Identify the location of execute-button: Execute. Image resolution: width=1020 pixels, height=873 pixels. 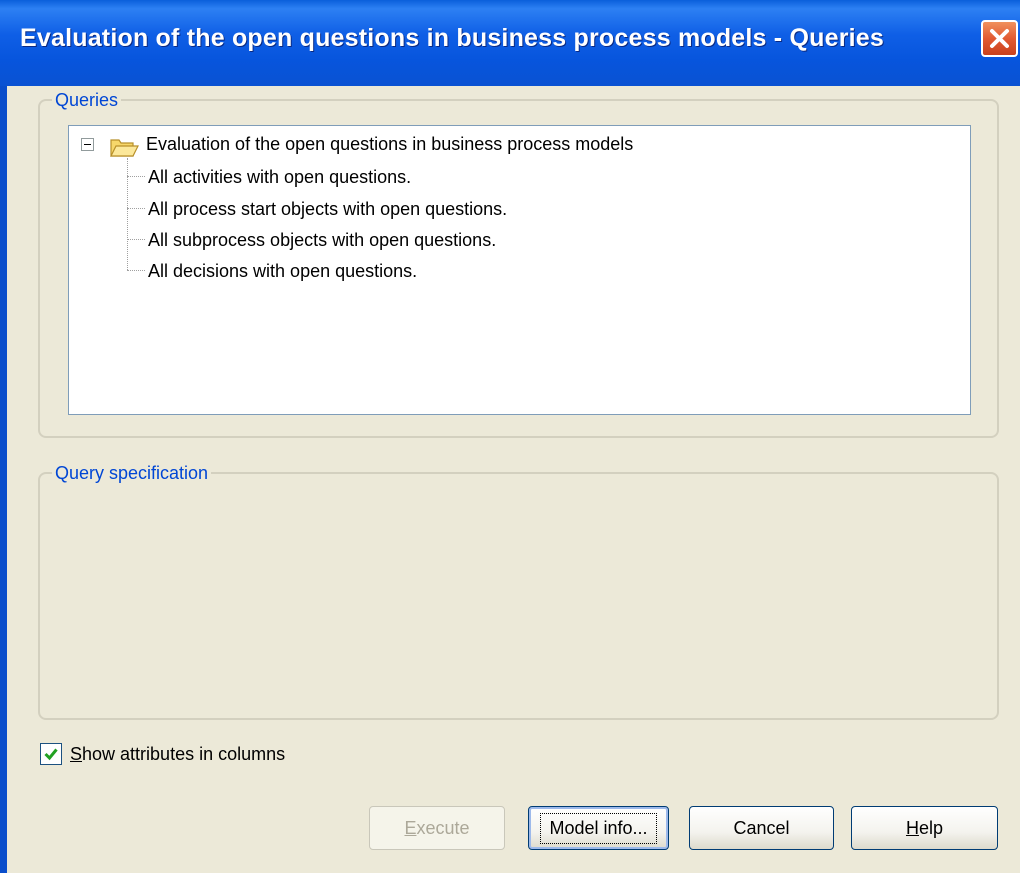
(437, 828).